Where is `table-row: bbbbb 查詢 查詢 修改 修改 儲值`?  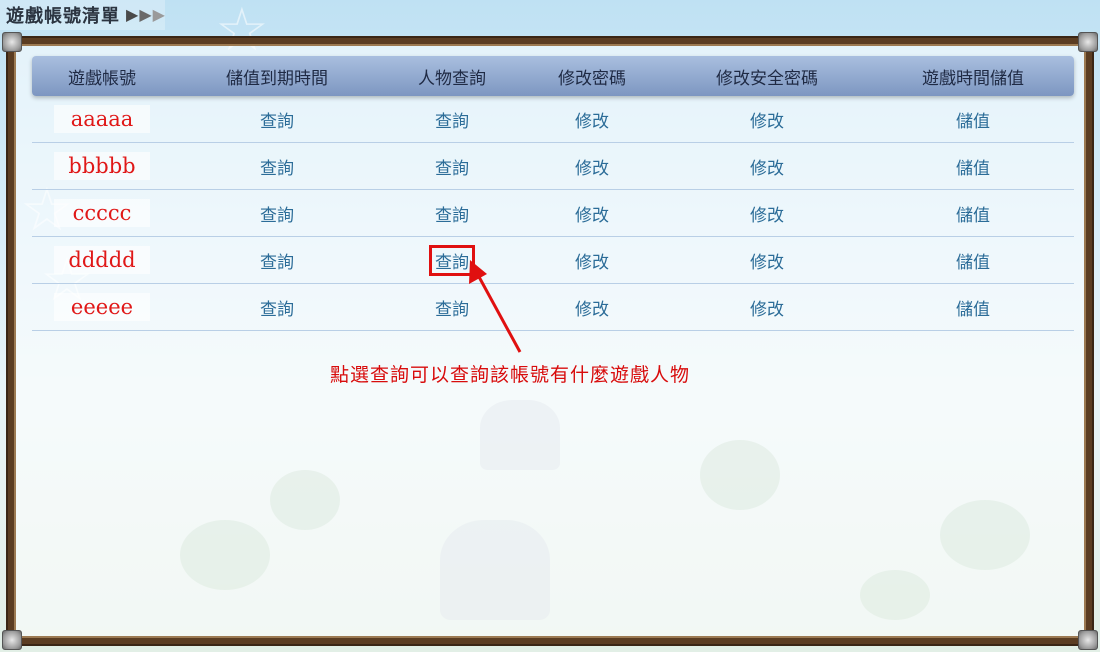 table-row: bbbbb 查詢 查詢 修改 修改 儲值 is located at coordinates (553, 166).